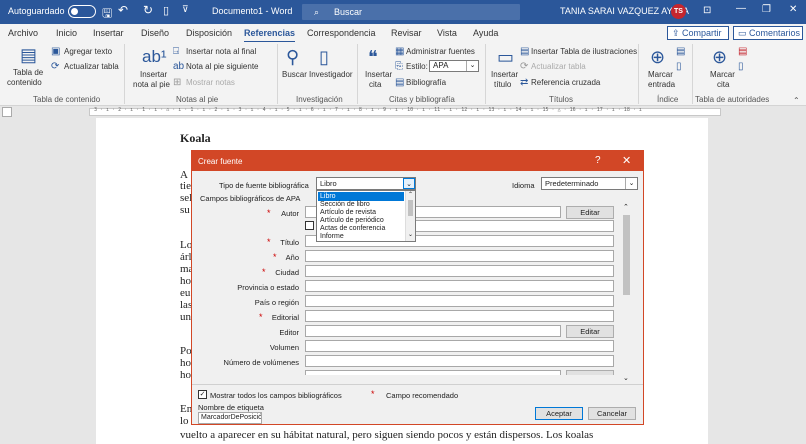 The height and width of the screenshot is (444, 806). Describe the element at coordinates (565, 83) in the screenshot. I see `cross-reference-button: Referencia cruzada` at that location.